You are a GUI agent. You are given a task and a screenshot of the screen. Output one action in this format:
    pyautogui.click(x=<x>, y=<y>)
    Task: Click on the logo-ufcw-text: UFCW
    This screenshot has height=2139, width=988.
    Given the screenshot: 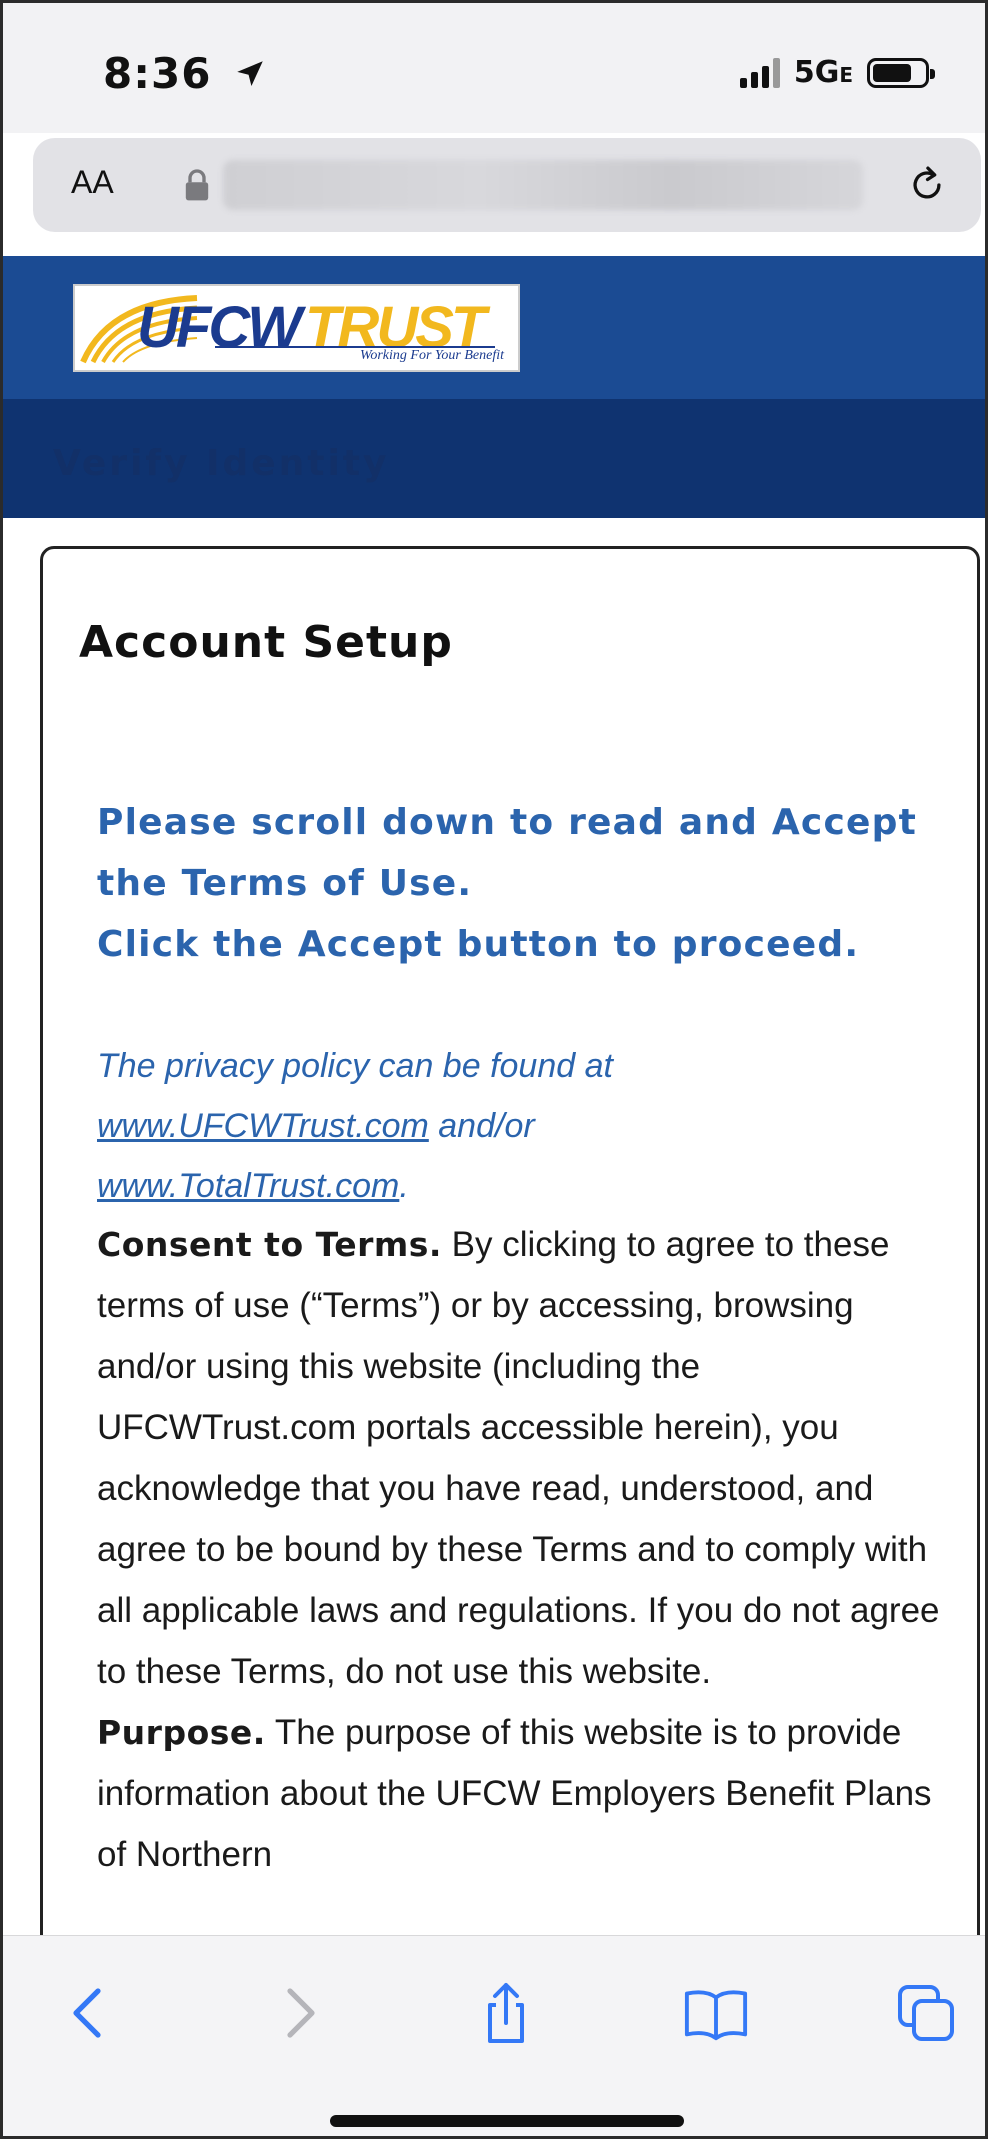 What is the action you would take?
    pyautogui.click(x=219, y=327)
    